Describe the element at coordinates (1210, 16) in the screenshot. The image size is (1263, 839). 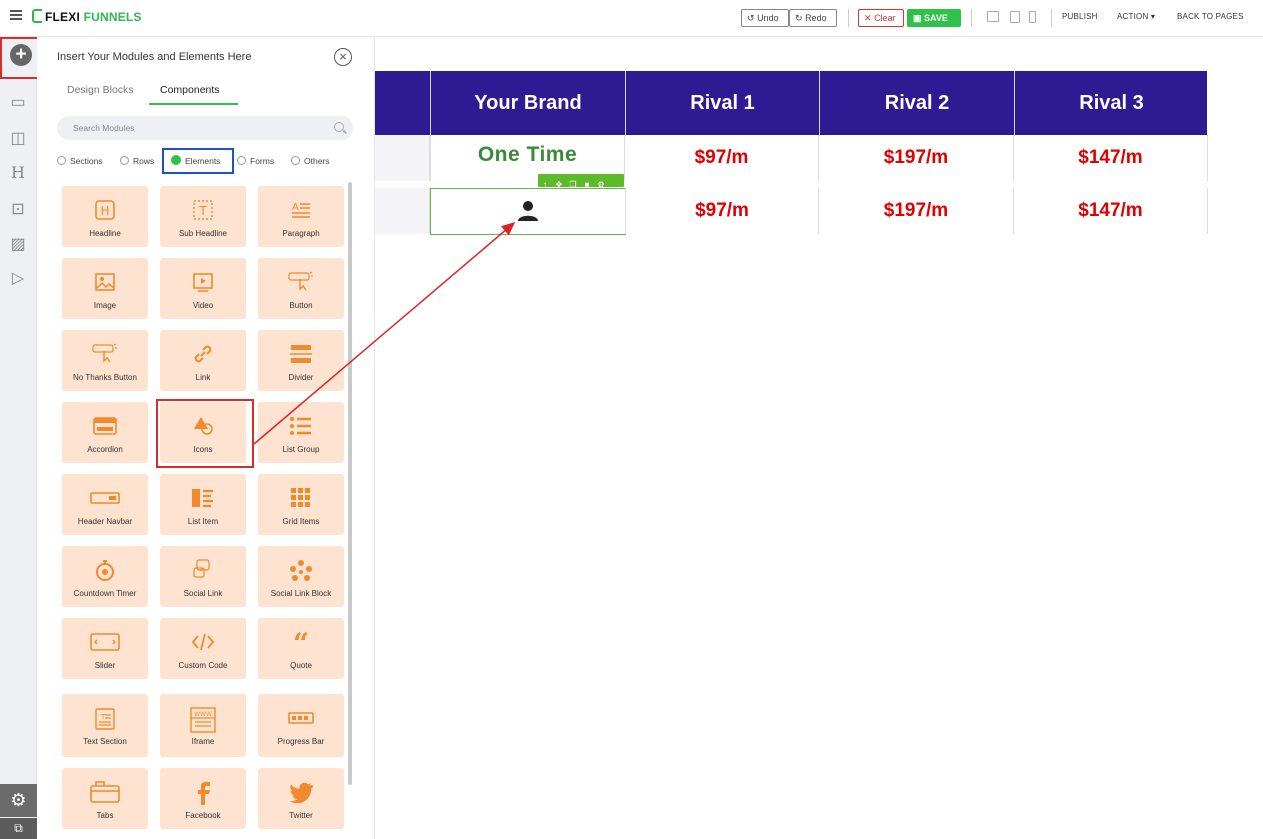
I see `back-to-pages-link: BACK TO PAGES` at that location.